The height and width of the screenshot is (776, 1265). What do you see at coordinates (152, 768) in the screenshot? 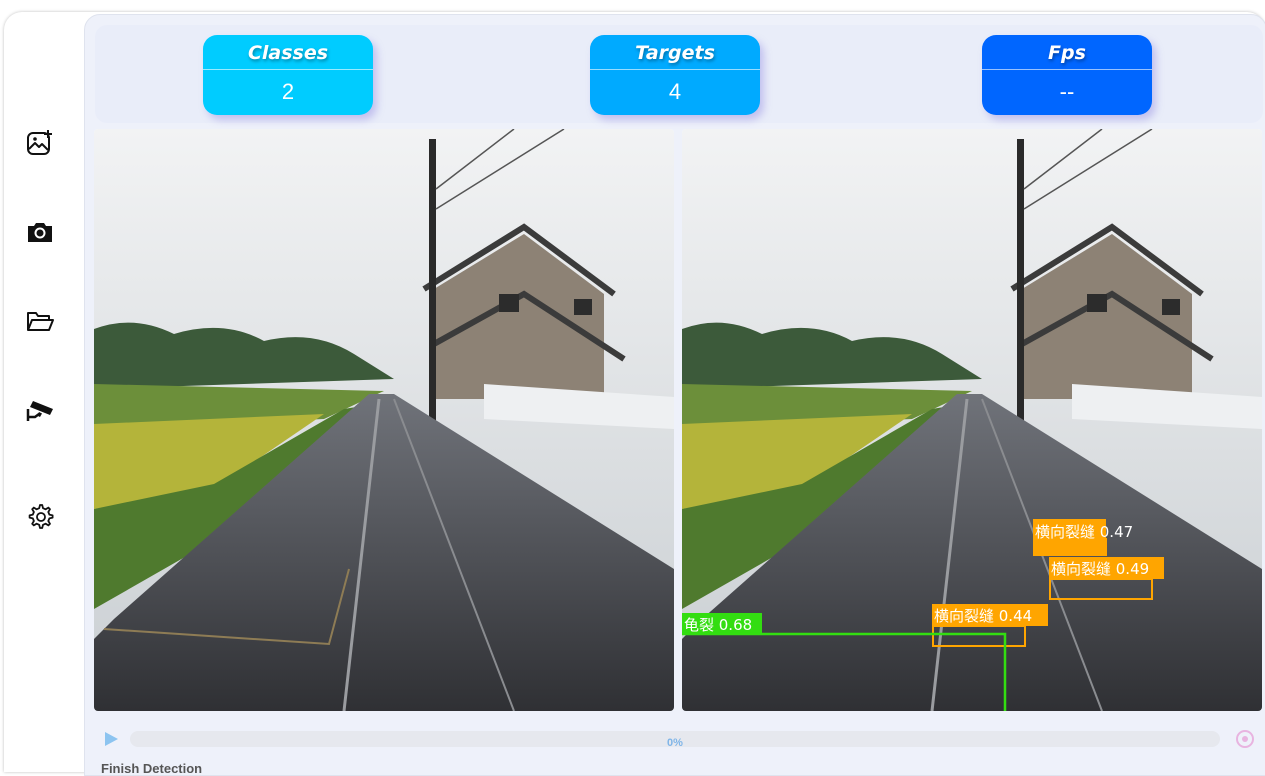
I see `status-label: Finish Detection` at bounding box center [152, 768].